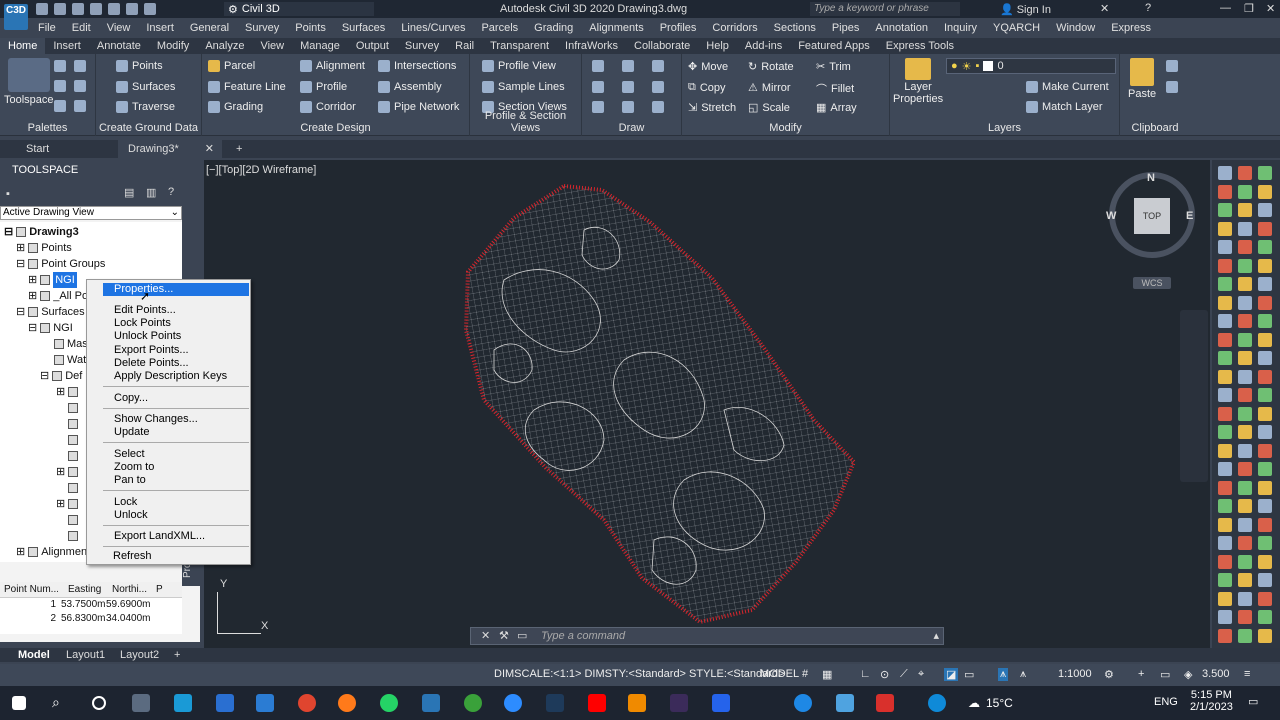 This screenshot has width=1280, height=720. I want to click on layout1-tab: Layout1, so click(85, 655).